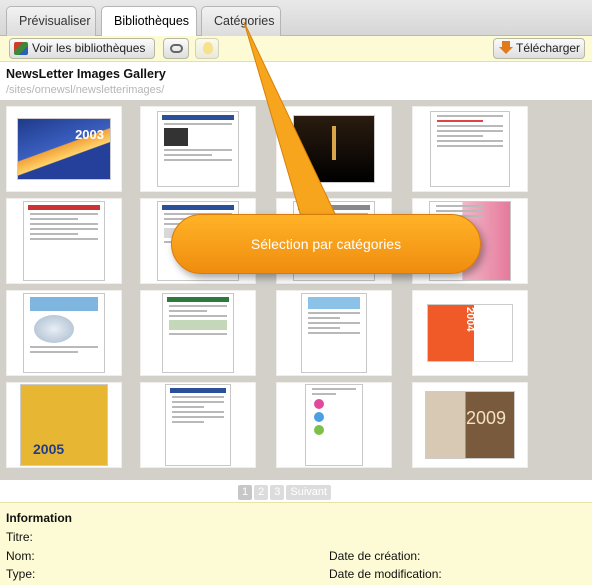 The image size is (592, 585). What do you see at coordinates (149, 21) in the screenshot?
I see `tab-bibliotheques: Bibliothèques` at bounding box center [149, 21].